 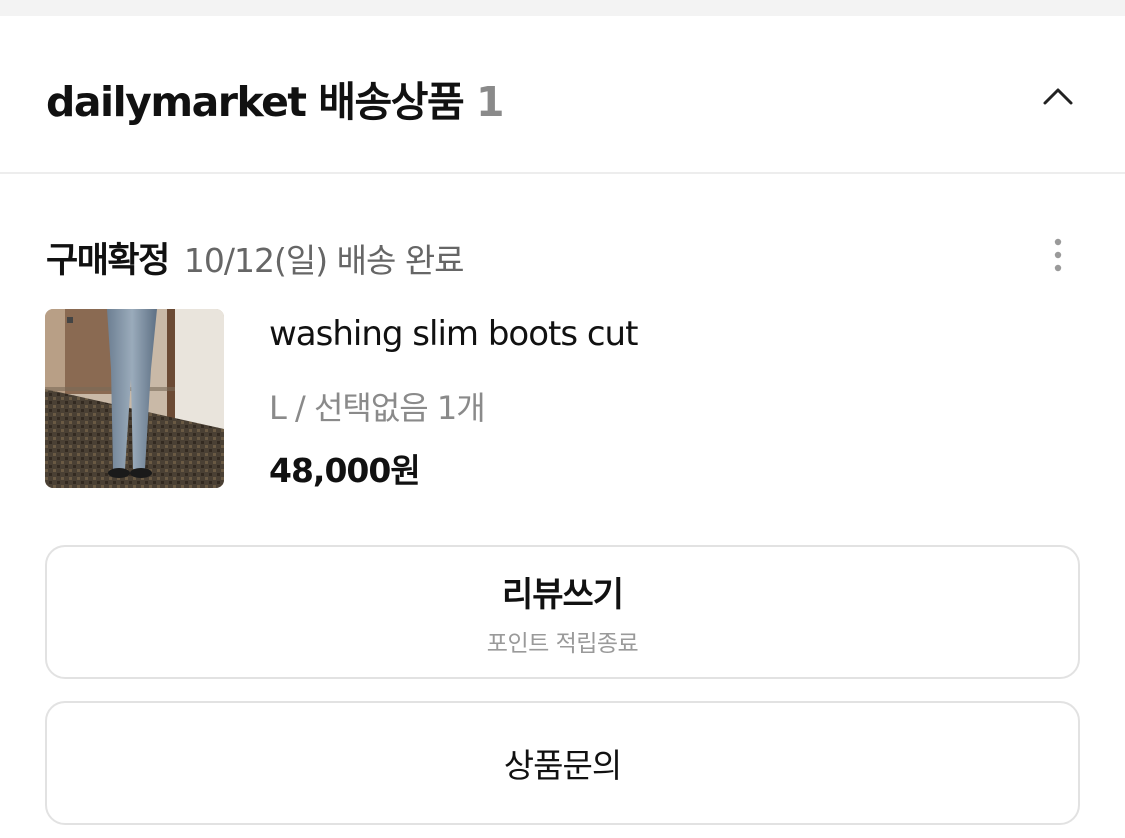 I want to click on more-options-button, so click(x=1058, y=255).